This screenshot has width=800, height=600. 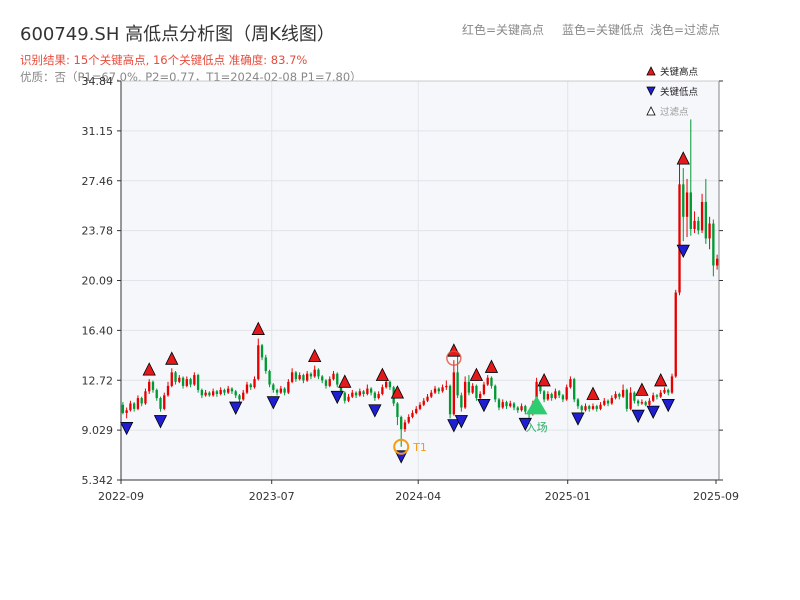 What do you see at coordinates (716, 496) in the screenshot?
I see `x-tick-label: 2025-09` at bounding box center [716, 496].